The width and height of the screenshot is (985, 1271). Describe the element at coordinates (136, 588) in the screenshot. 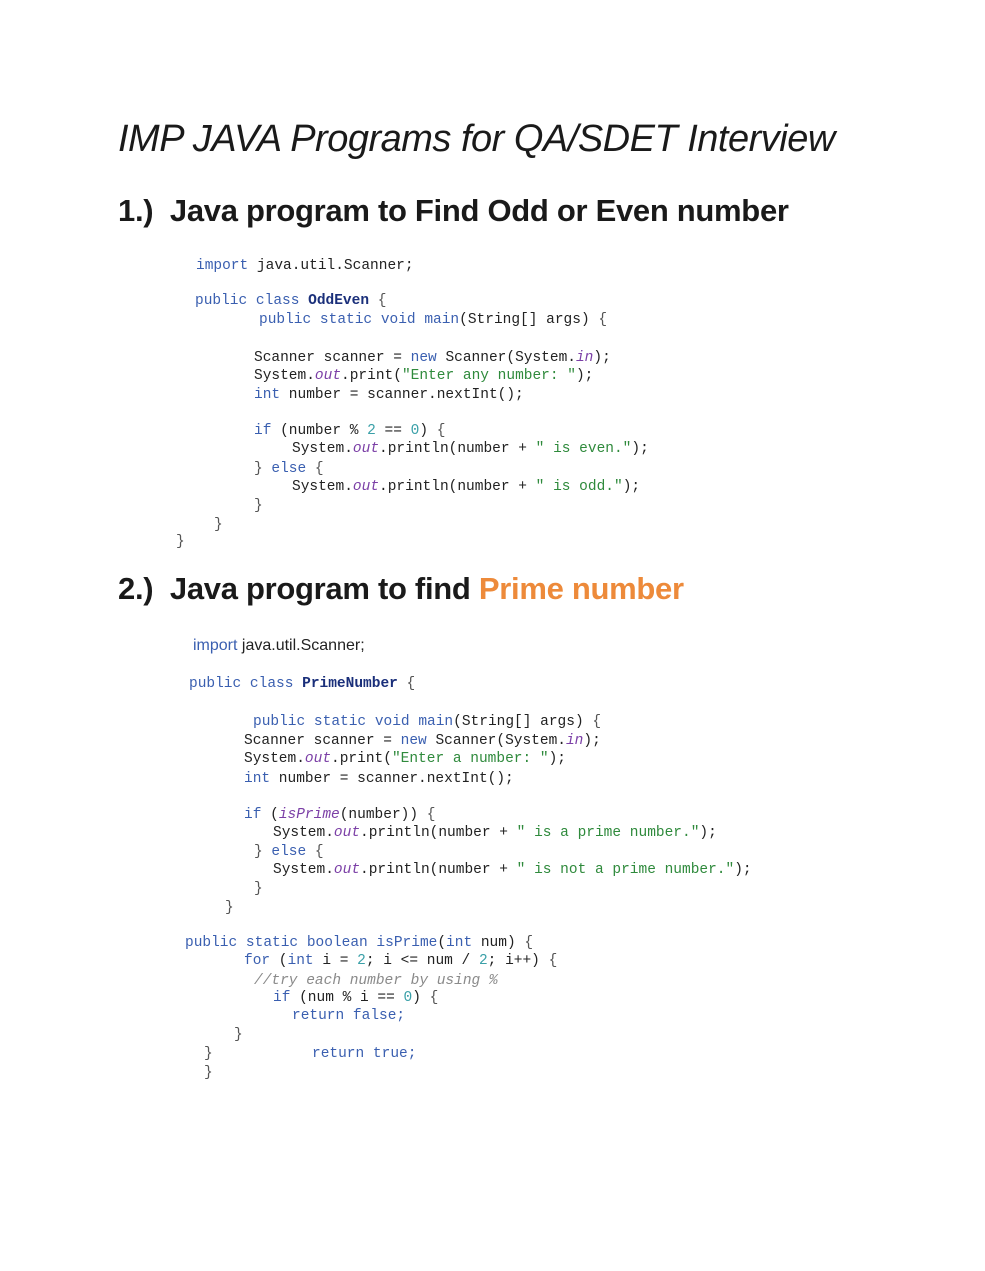

I see `section-number: 2.)` at that location.